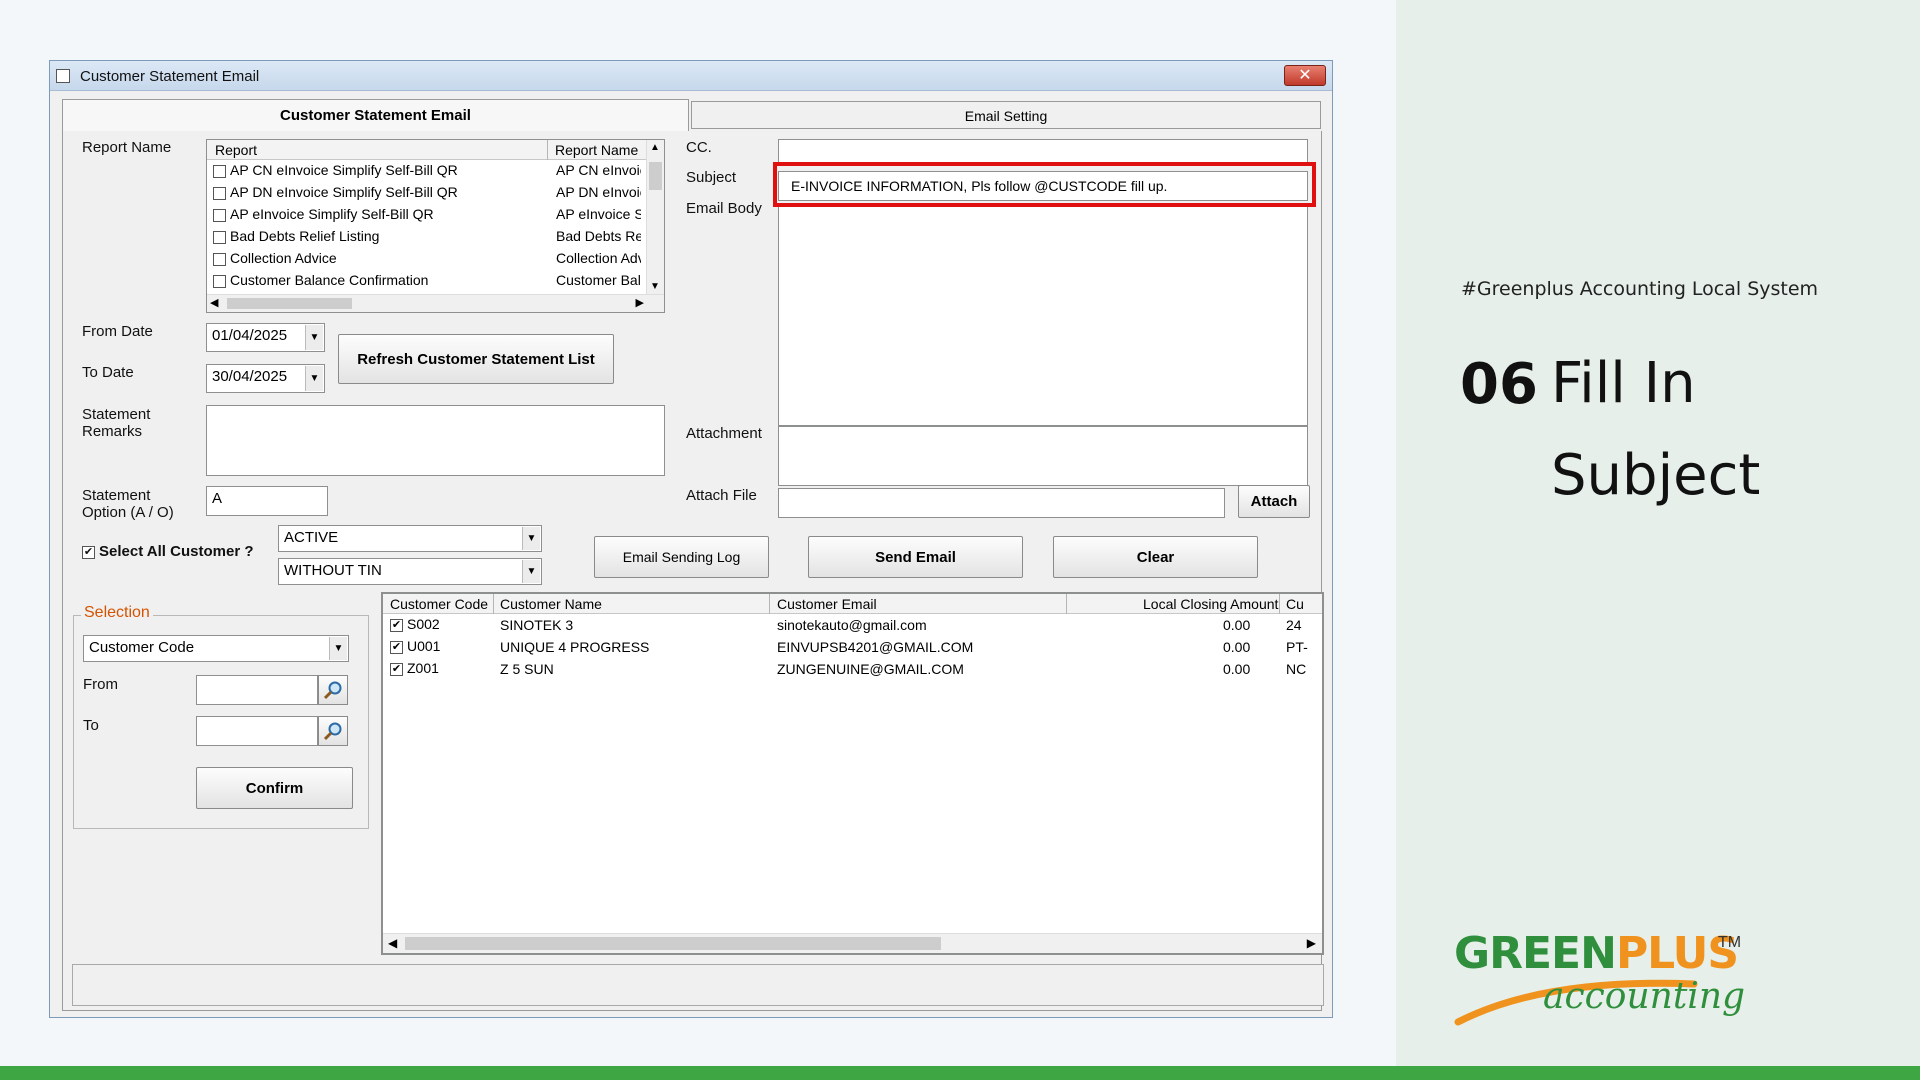 The width and height of the screenshot is (1920, 1080). I want to click on col-local-closing-amount: Local Closing Amount, so click(1210, 604).